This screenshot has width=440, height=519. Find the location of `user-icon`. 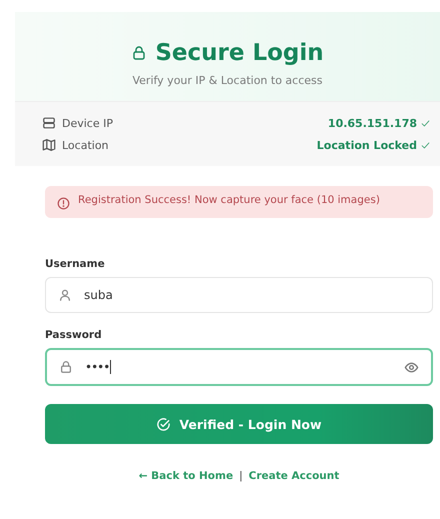

user-icon is located at coordinates (65, 295).